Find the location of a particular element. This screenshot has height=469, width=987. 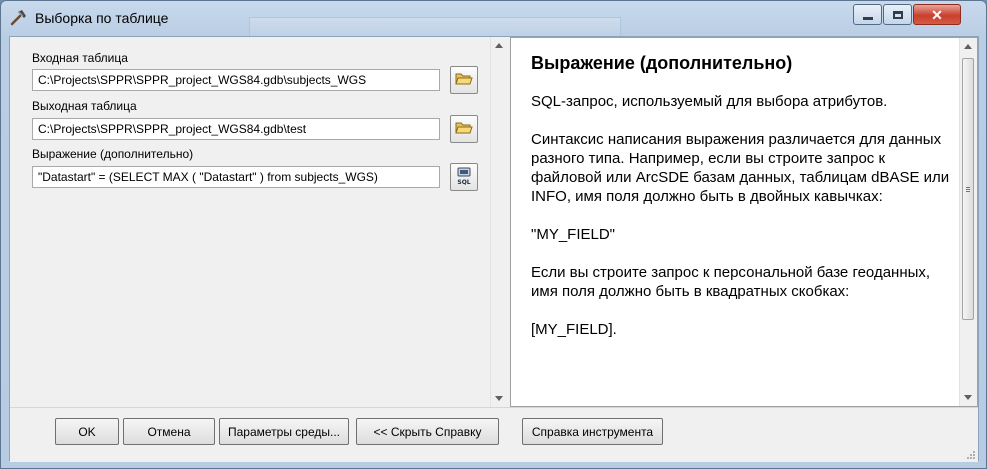

help-scrollbar-thumb is located at coordinates (968, 189).